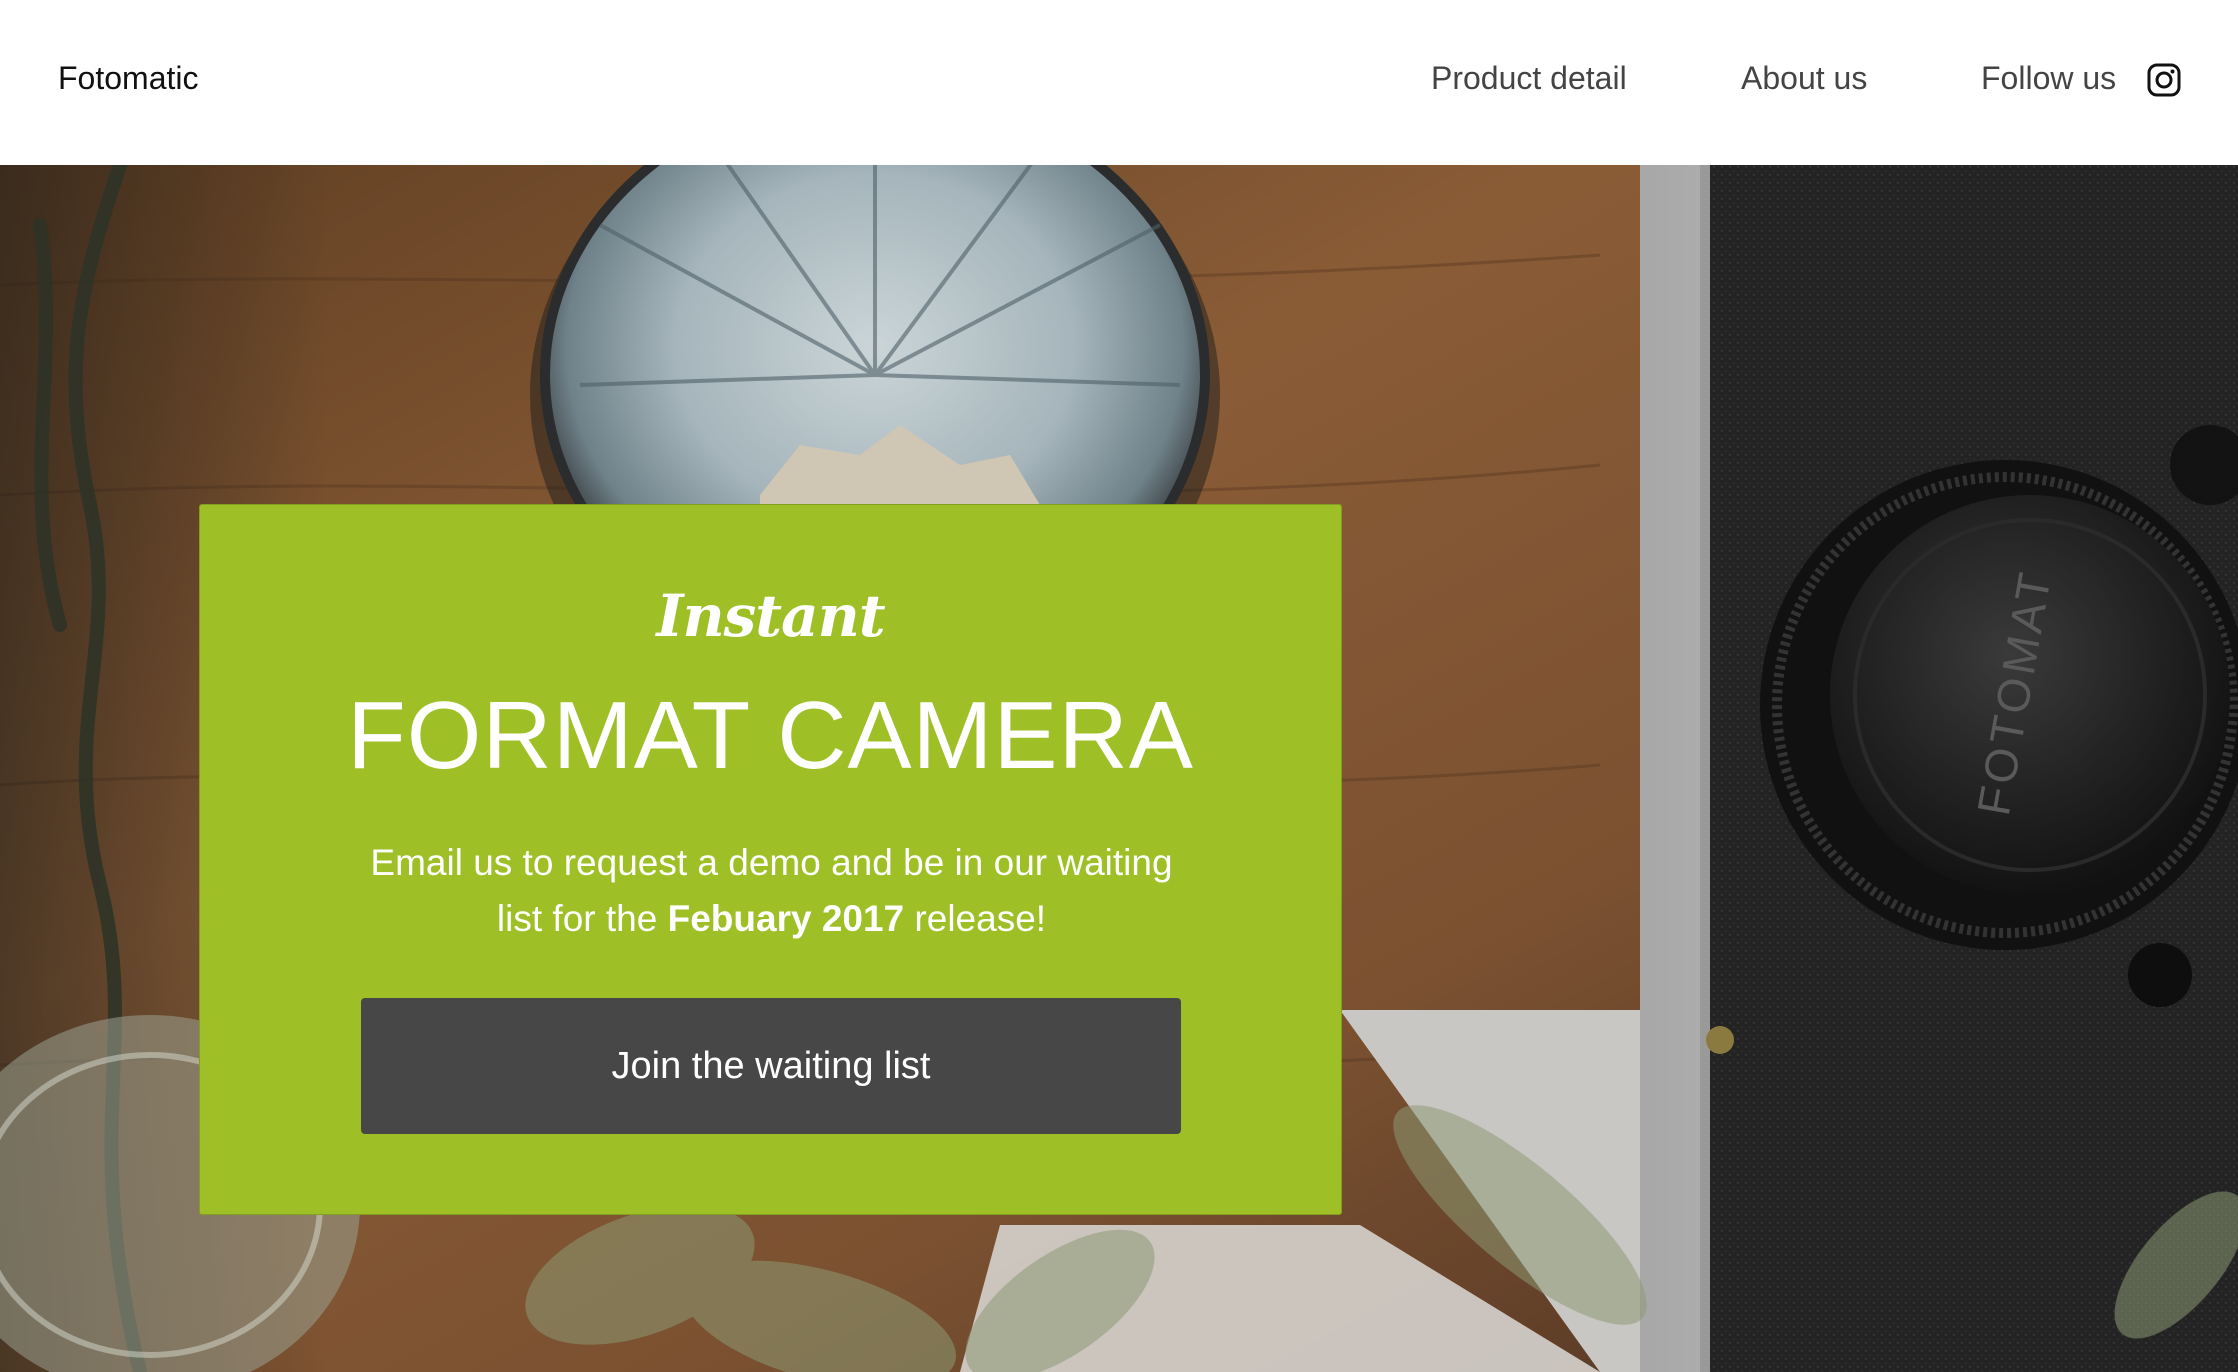  What do you see at coordinates (770, 616) in the screenshot?
I see `script-title: Instant` at bounding box center [770, 616].